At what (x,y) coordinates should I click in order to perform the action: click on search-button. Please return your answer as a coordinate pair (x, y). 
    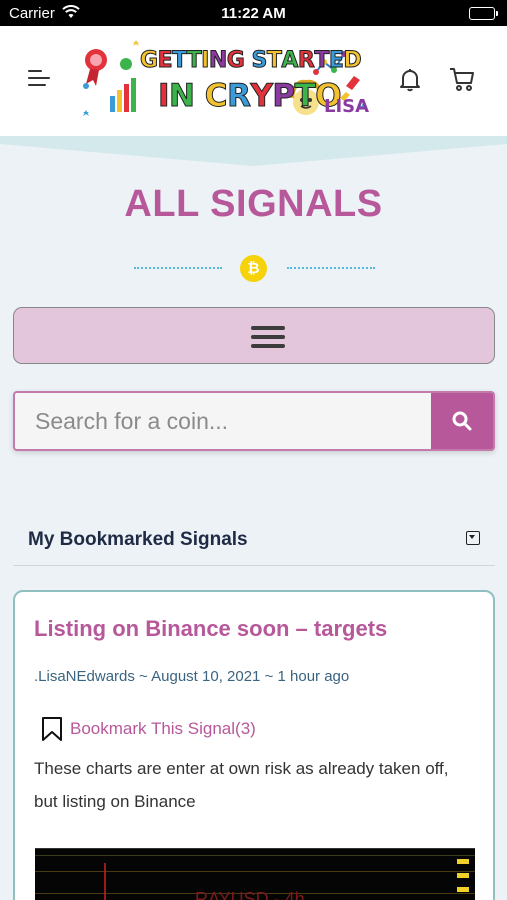
    Looking at the image, I should click on (462, 421).